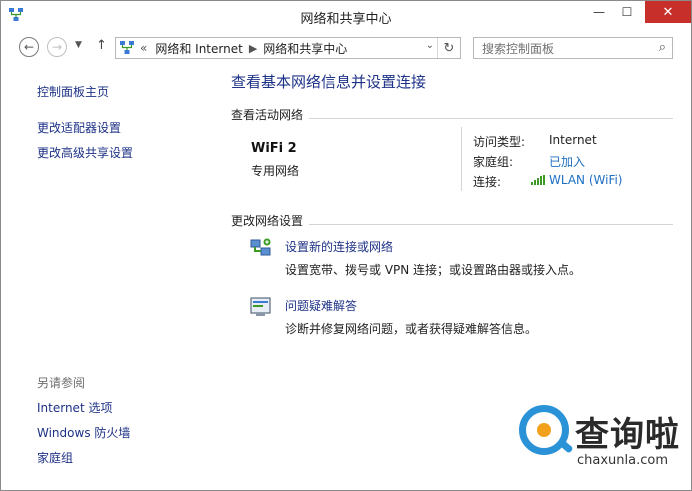 The height and width of the screenshot is (491, 692). I want to click on homegroup-label: 家庭组:, so click(493, 162).